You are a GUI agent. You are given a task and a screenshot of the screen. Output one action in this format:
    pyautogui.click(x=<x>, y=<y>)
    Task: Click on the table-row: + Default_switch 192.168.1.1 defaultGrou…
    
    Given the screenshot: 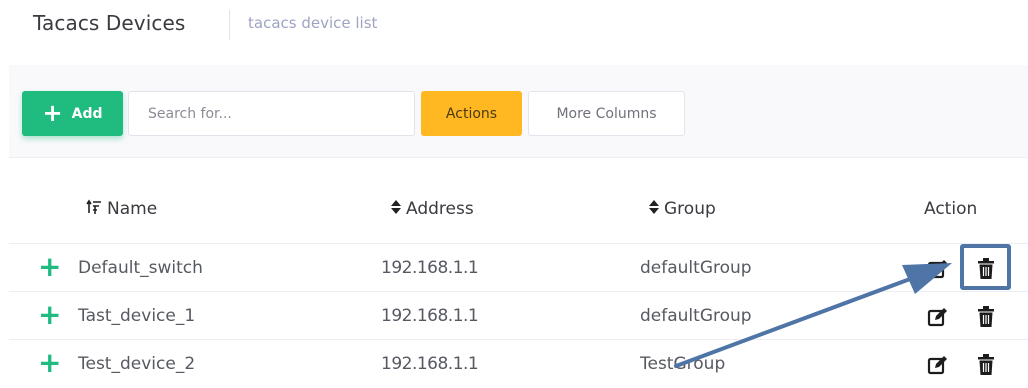 What is the action you would take?
    pyautogui.click(x=518, y=267)
    